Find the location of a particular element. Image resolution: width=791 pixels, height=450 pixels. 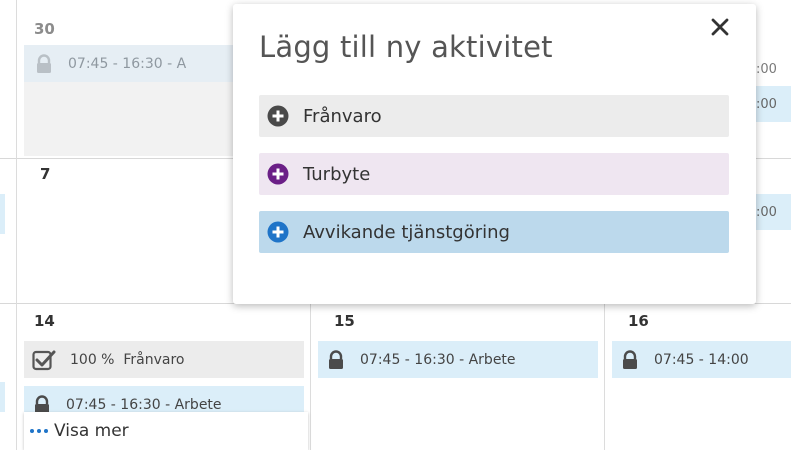

more-dots-icon is located at coordinates (39, 431).